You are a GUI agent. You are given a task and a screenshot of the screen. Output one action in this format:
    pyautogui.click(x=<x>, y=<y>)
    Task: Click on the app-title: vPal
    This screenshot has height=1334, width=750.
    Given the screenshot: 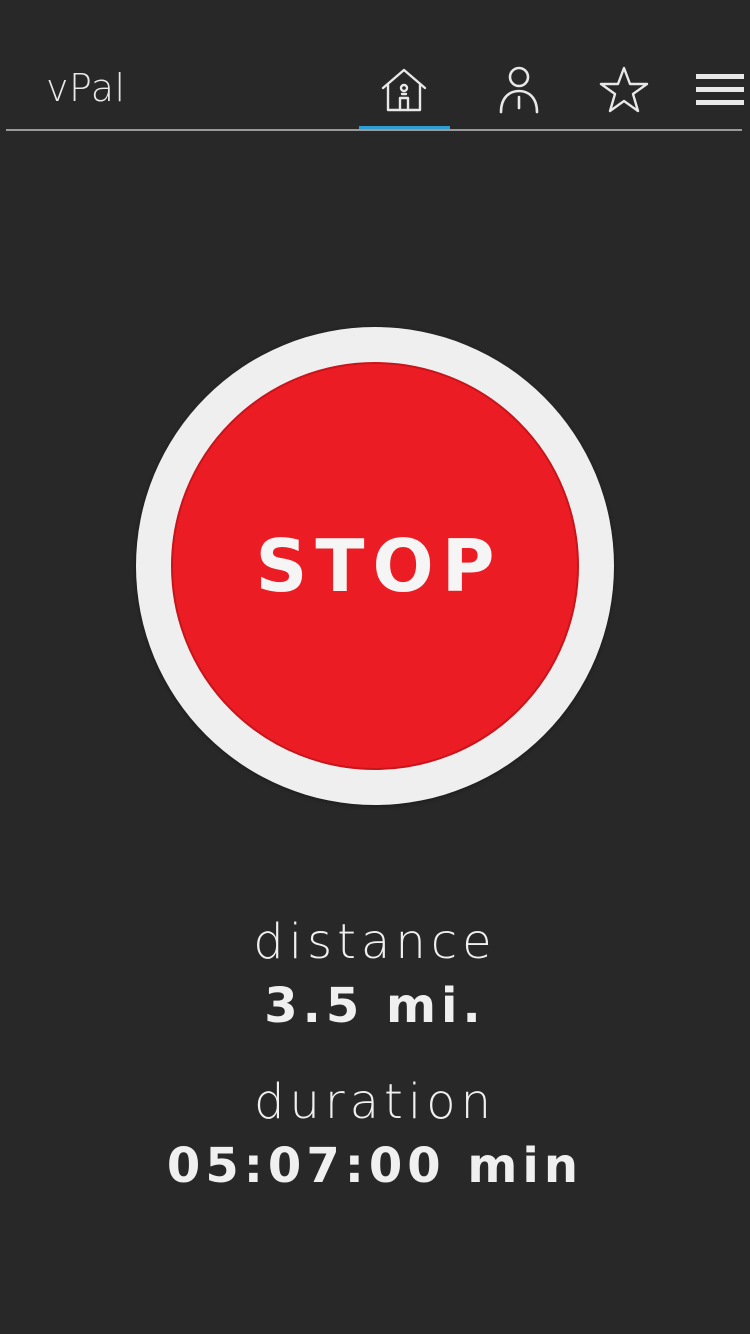 What is the action you would take?
    pyautogui.click(x=86, y=88)
    